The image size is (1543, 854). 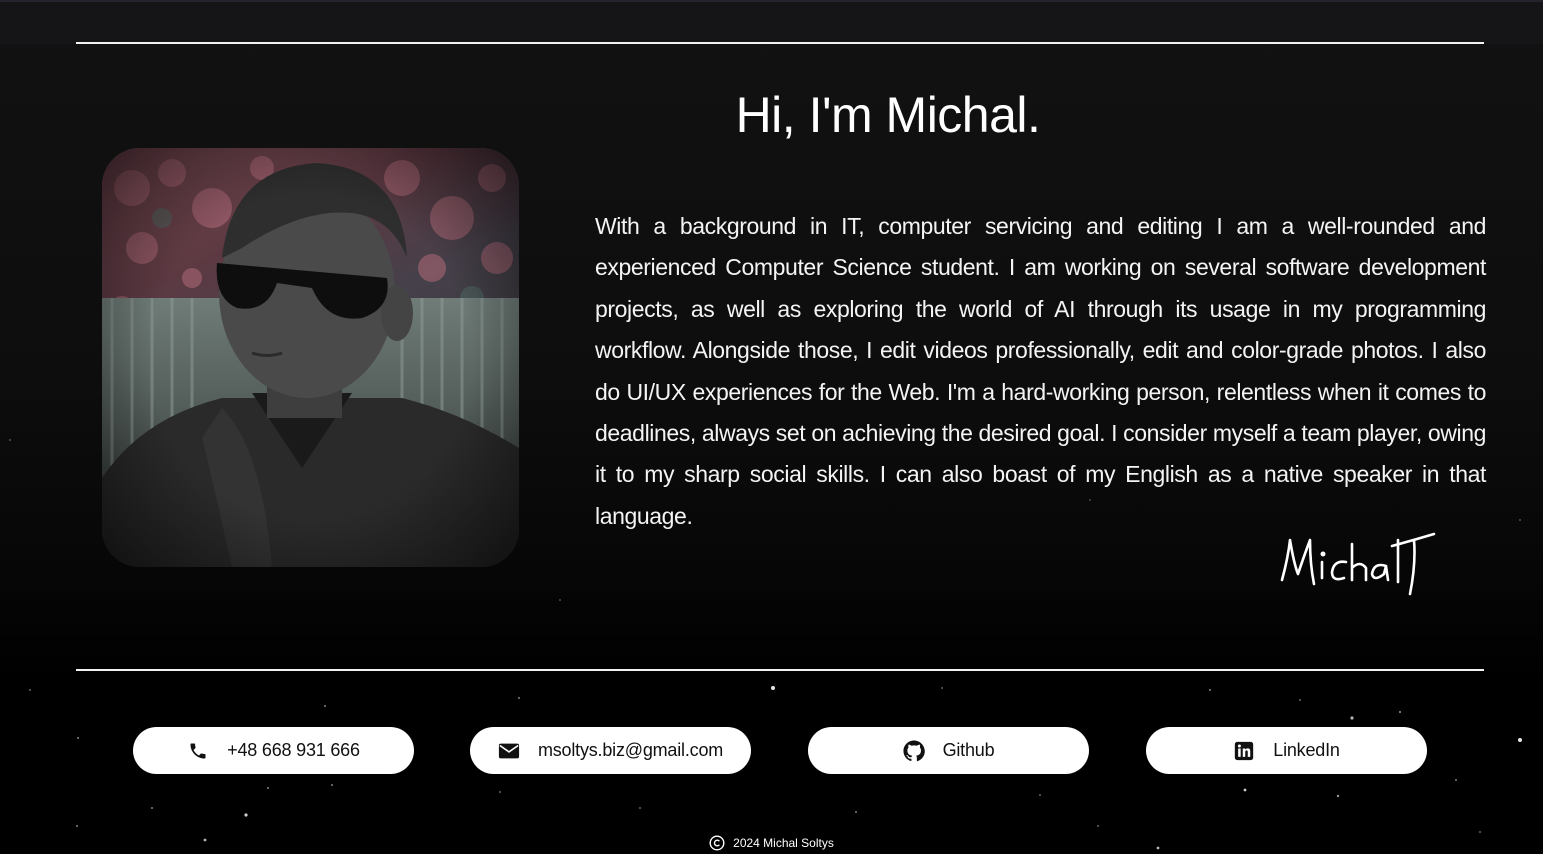 I want to click on top-nav-strip, so click(x=771, y=22).